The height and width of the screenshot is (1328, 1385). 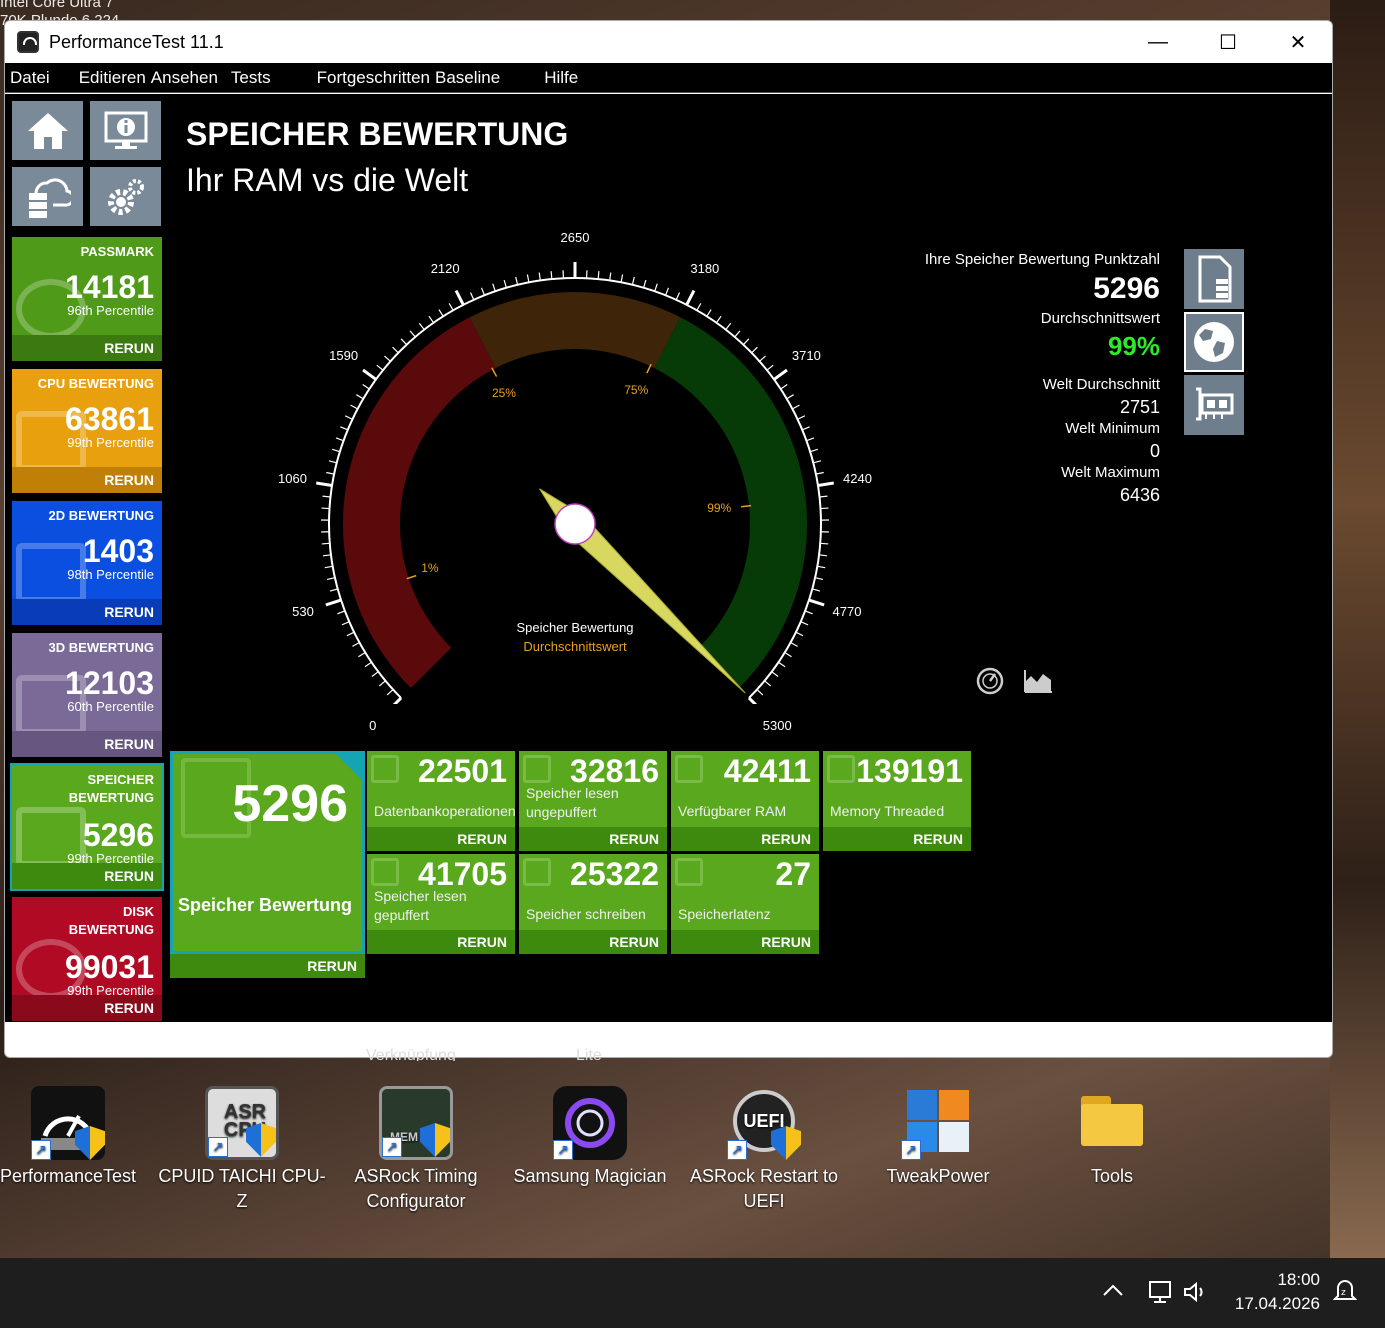 I want to click on summary-tile-1: CPU BEWERTUNG 63861 99th Percentile RERUN, so click(x=87, y=431).